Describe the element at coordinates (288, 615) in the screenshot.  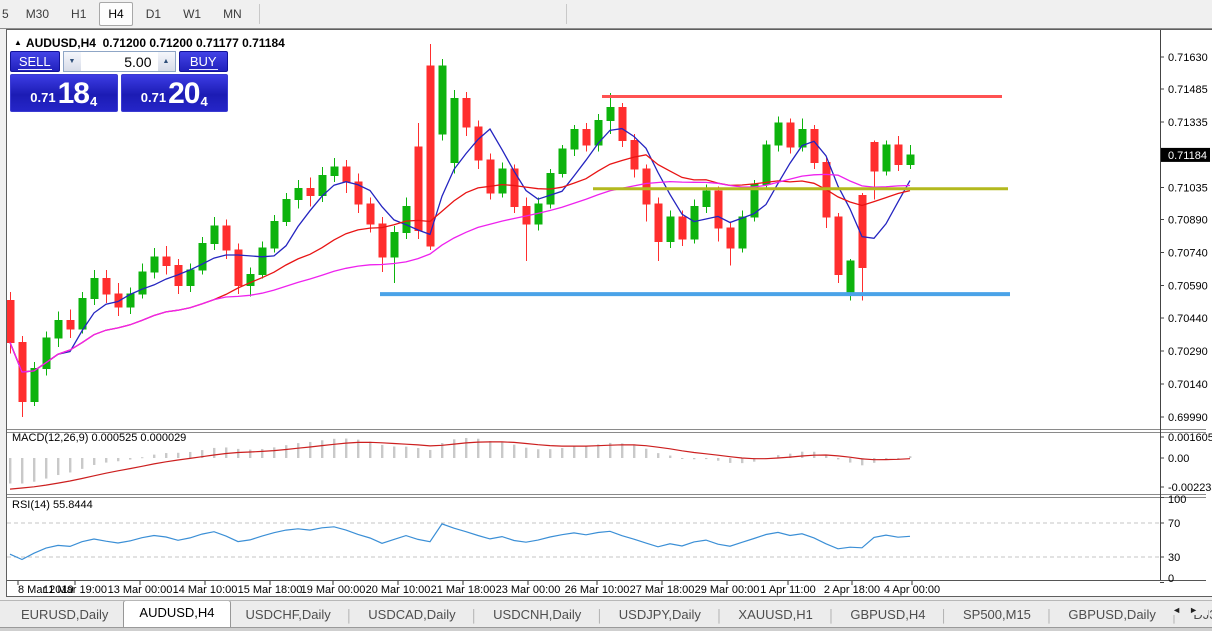
I see `chart-tab-usdchf-daily: USDCHF,Daily` at that location.